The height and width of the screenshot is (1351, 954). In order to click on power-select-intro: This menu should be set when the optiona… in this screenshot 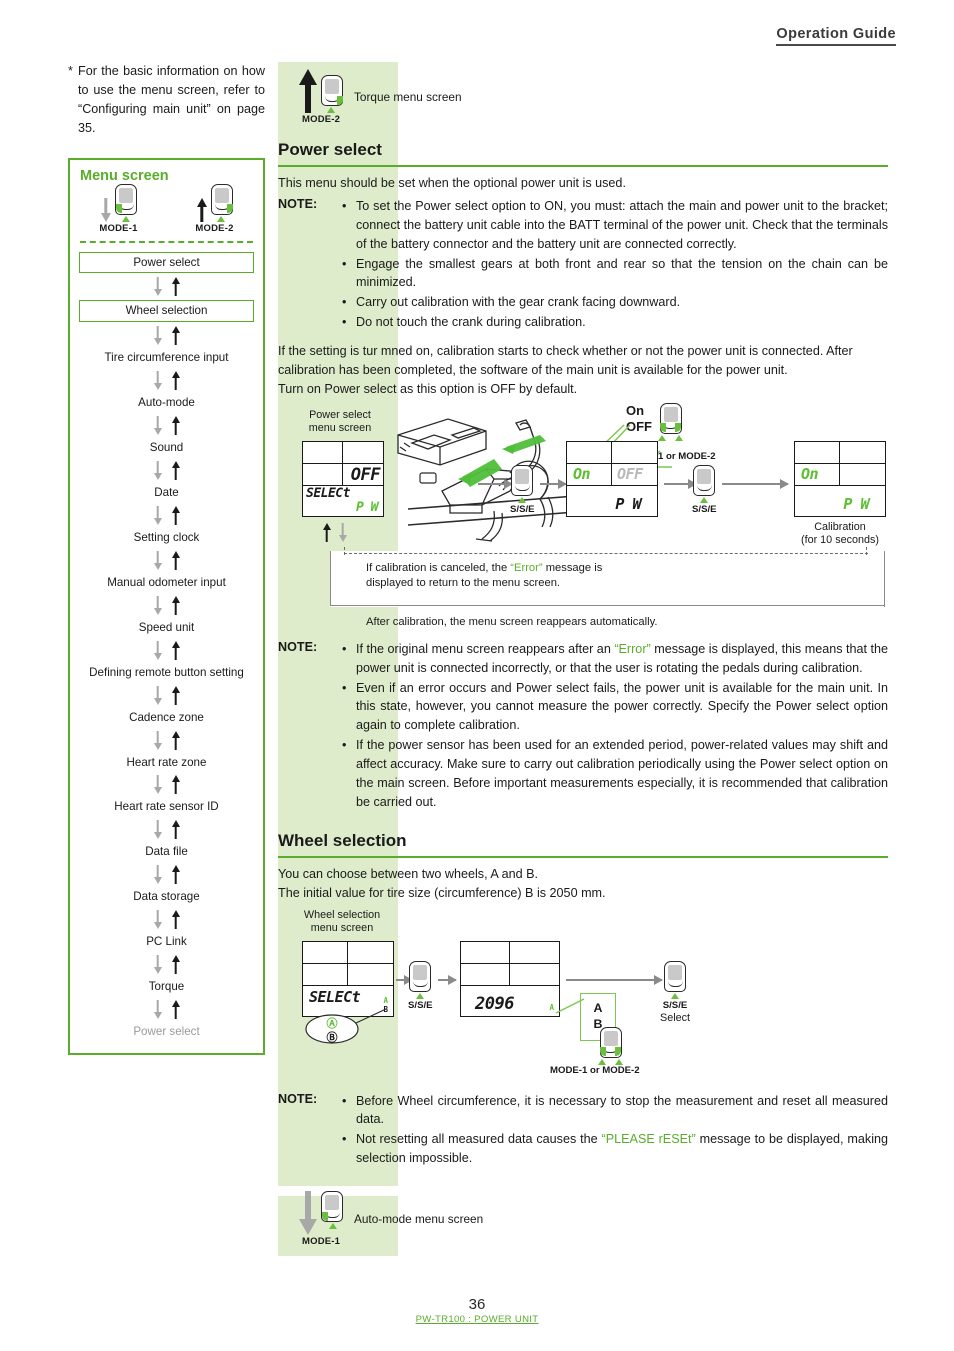, I will do `click(452, 183)`.